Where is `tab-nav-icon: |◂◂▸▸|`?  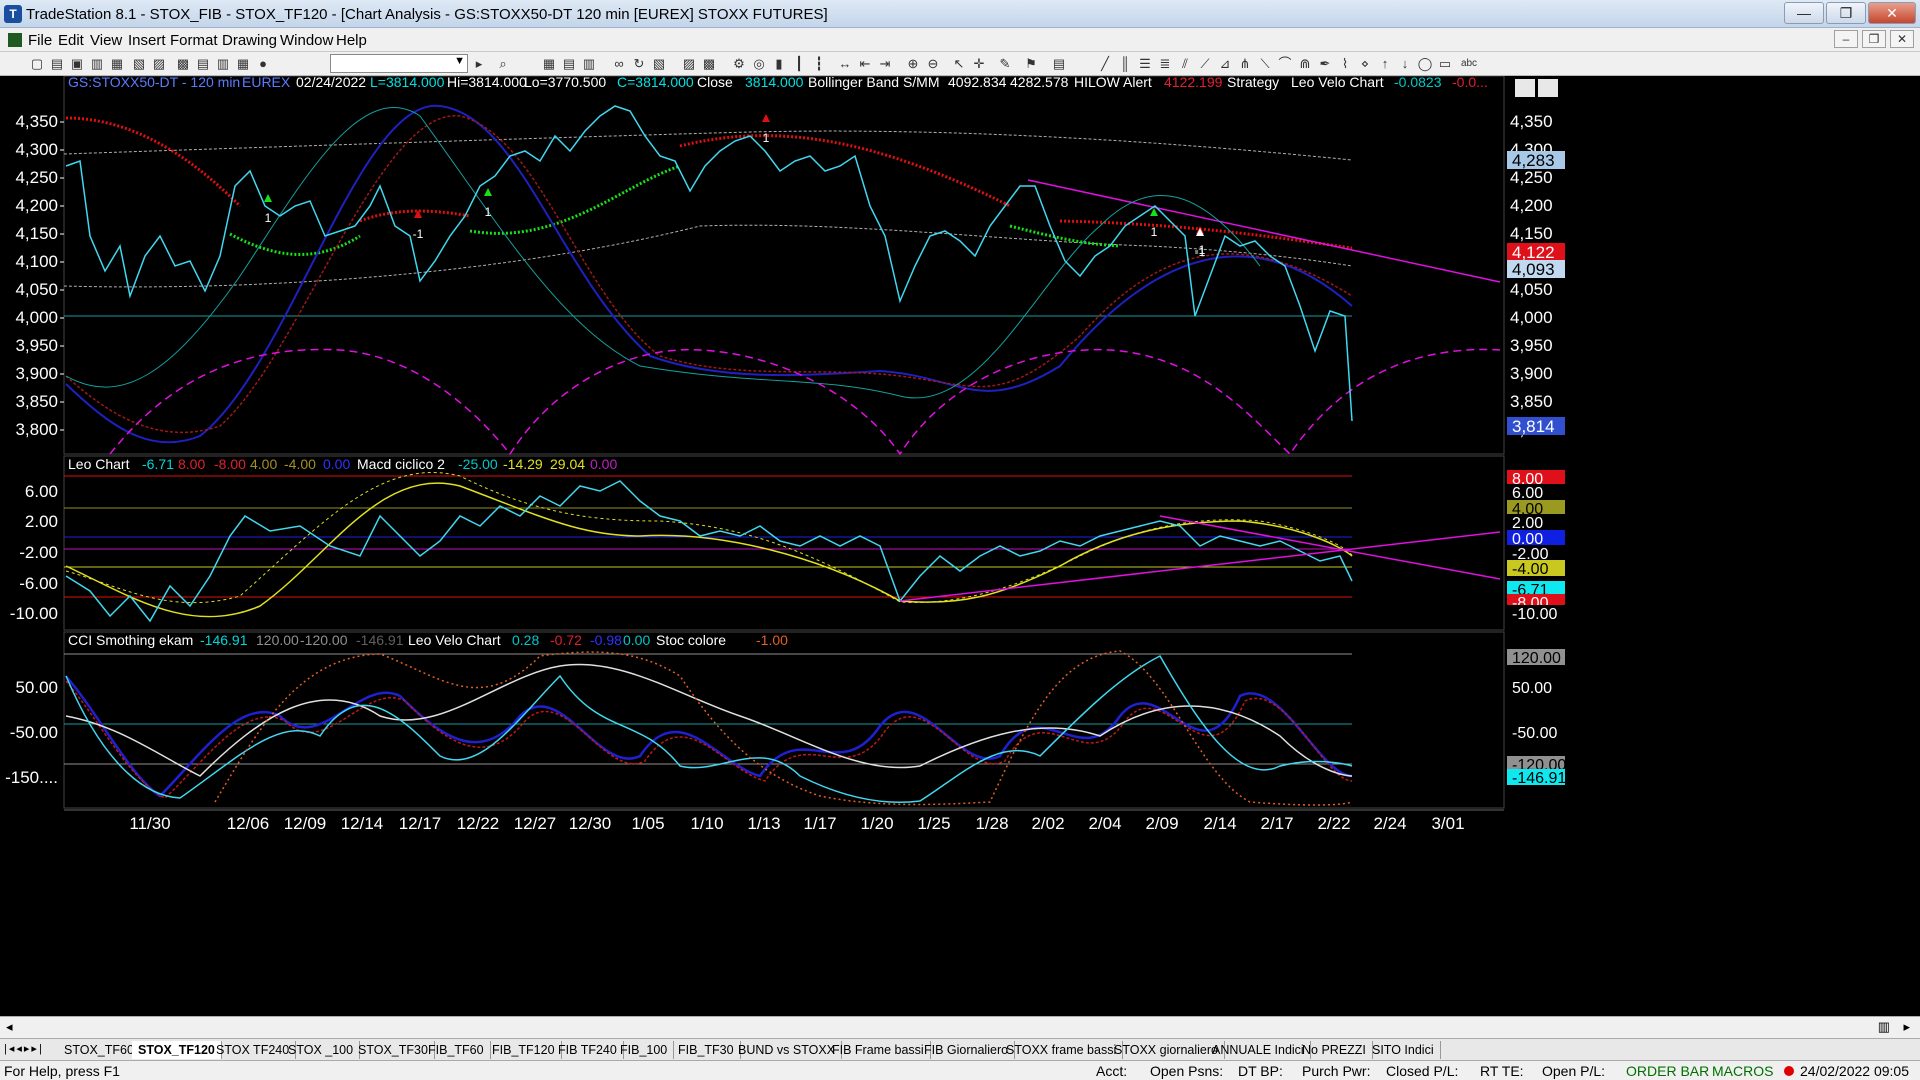 tab-nav-icon: |◂◂▸▸| is located at coordinates (24, 1048).